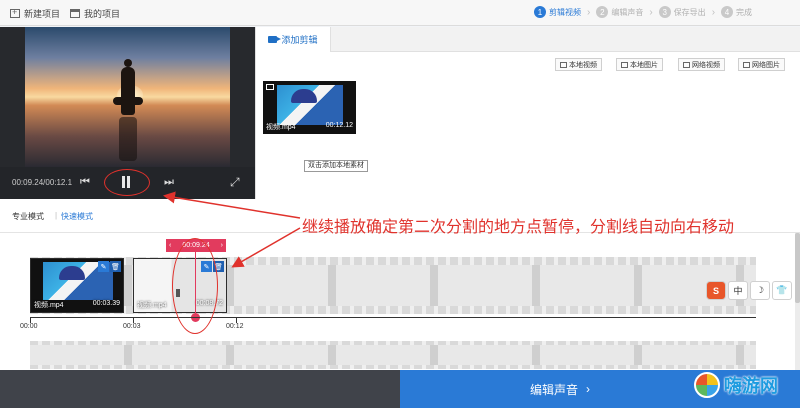  Describe the element at coordinates (738, 290) in the screenshot. I see `ime-language-toggle: 中` at that location.